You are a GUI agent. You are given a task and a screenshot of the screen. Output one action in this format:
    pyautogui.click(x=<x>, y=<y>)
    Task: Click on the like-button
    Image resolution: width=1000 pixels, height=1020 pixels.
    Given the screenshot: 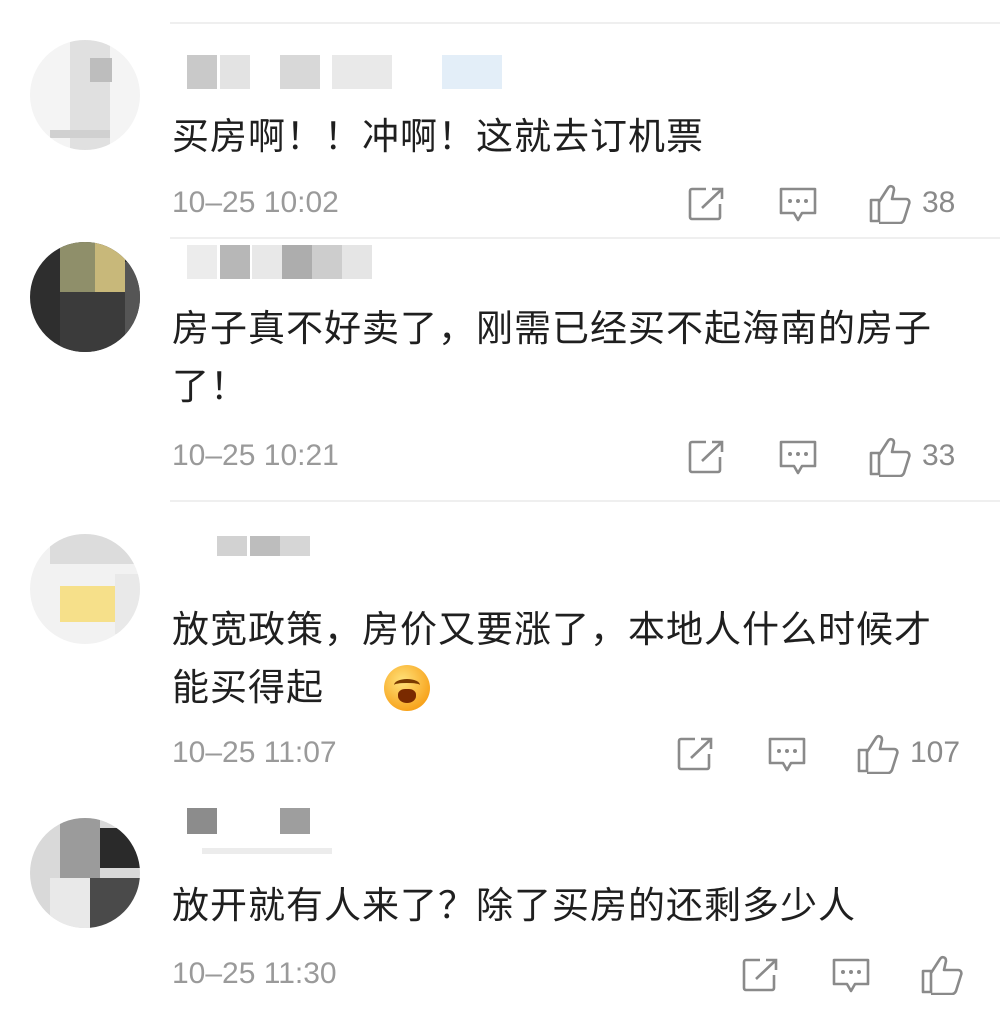 What is the action you would take?
    pyautogui.click(x=942, y=974)
    